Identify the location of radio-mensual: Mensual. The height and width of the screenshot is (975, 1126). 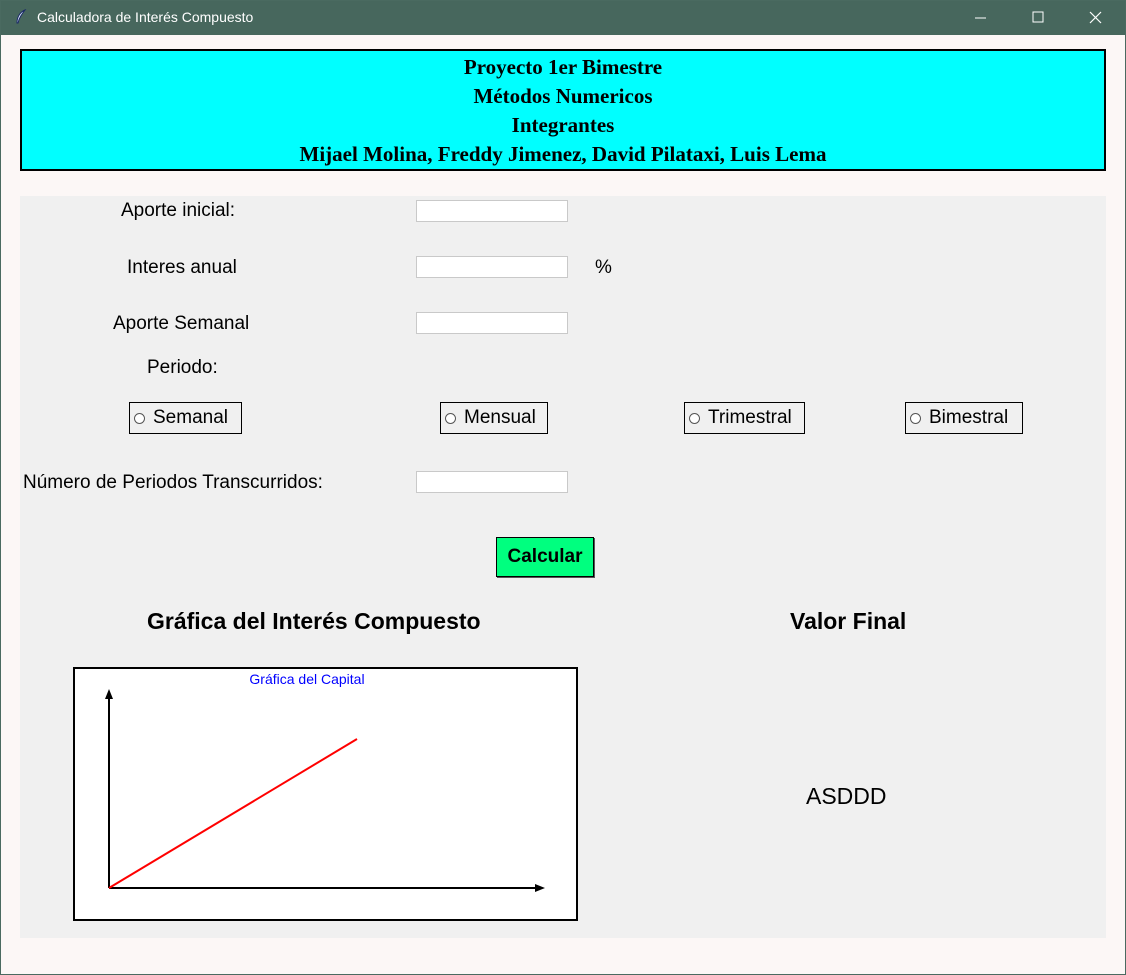
(494, 418).